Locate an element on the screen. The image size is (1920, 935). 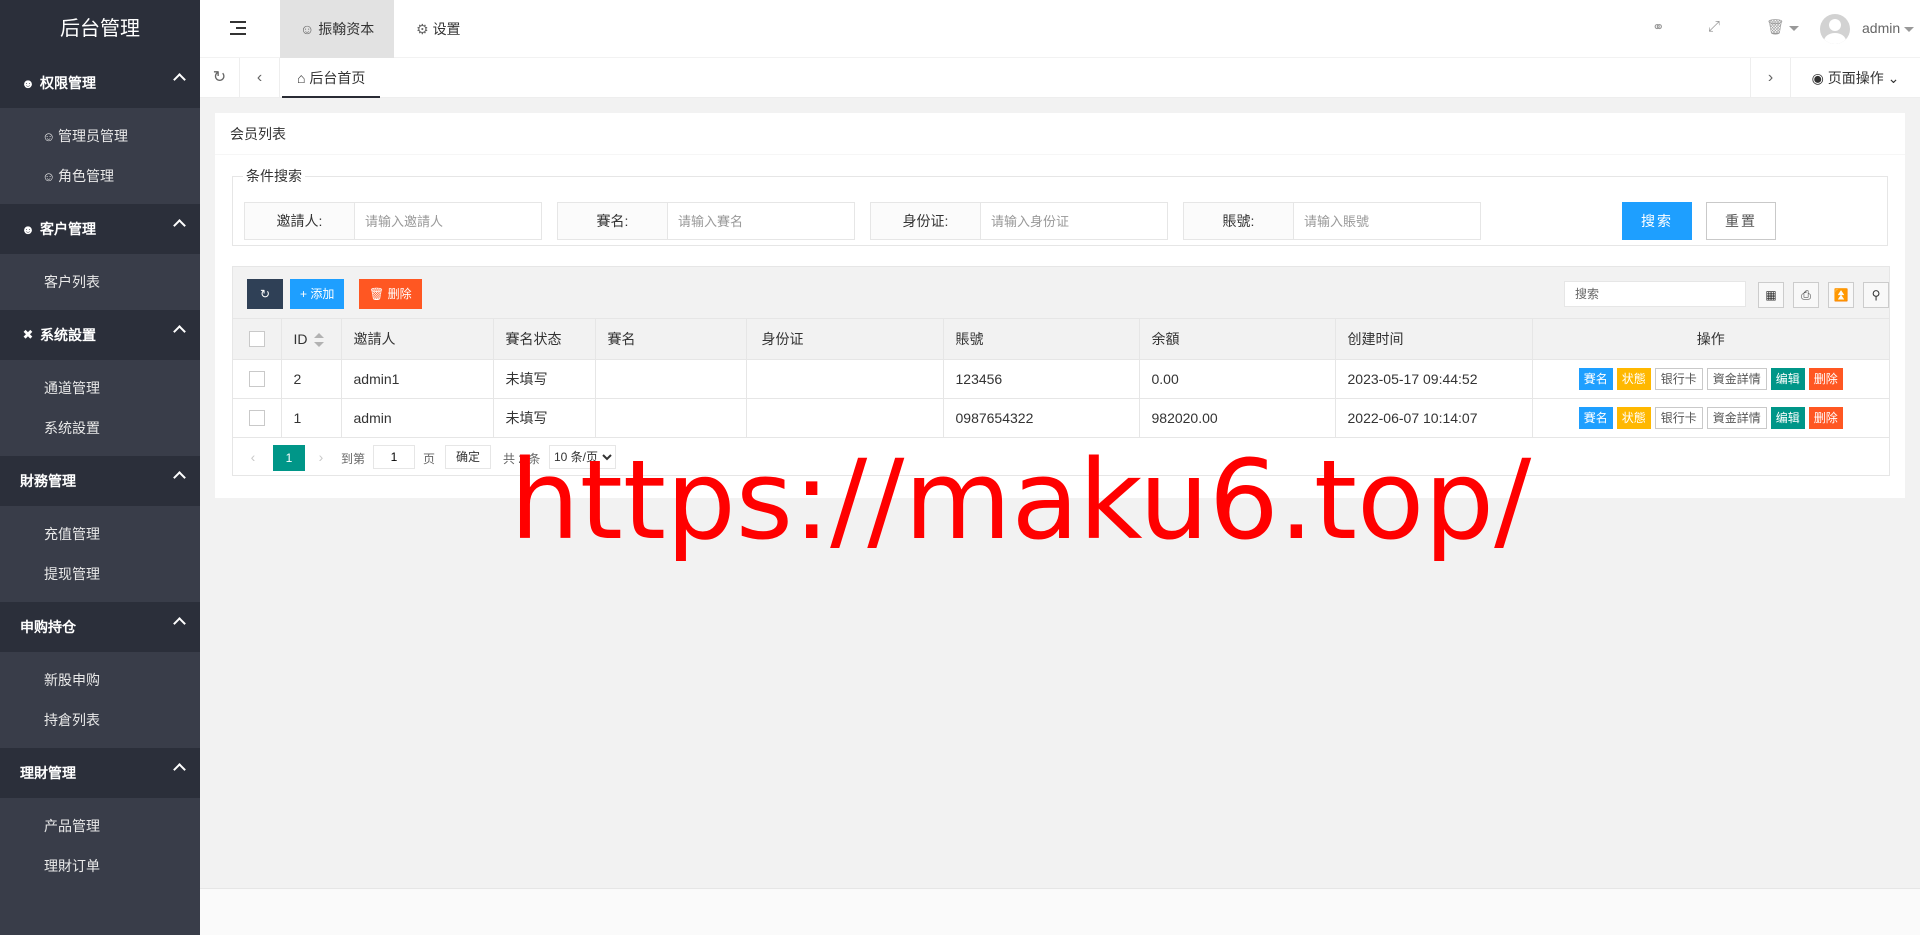
reset-button: 重置 is located at coordinates (1741, 221).